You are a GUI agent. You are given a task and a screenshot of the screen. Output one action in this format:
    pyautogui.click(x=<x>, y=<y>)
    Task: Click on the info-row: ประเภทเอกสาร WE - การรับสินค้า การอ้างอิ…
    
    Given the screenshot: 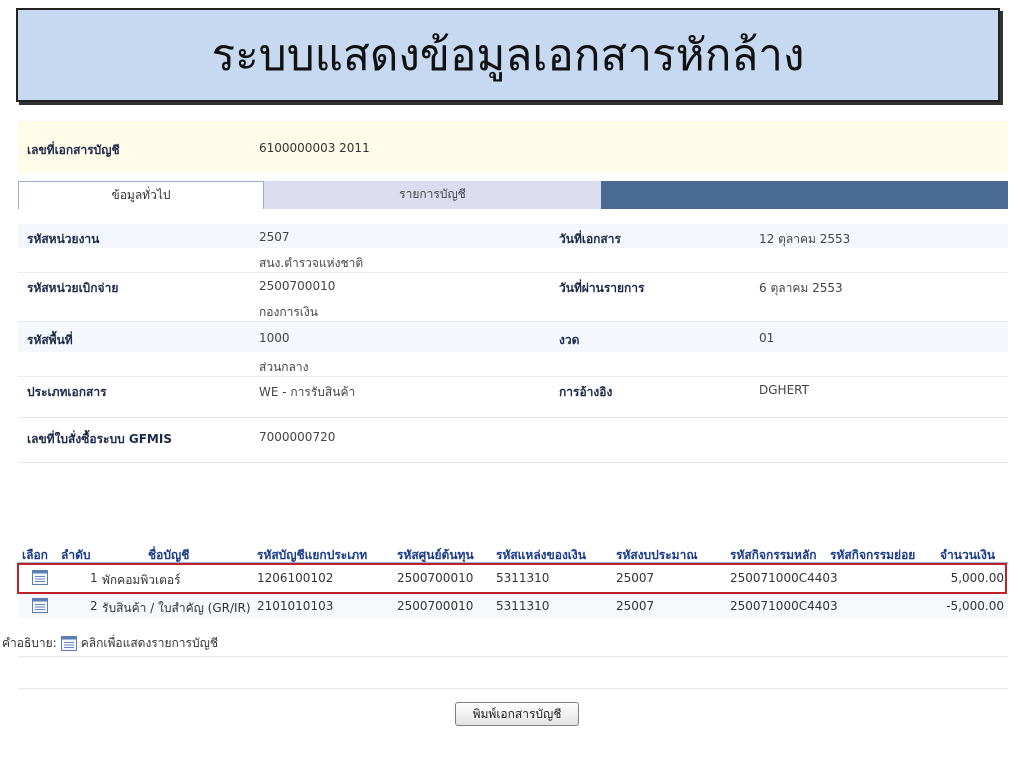 What is the action you would take?
    pyautogui.click(x=513, y=390)
    